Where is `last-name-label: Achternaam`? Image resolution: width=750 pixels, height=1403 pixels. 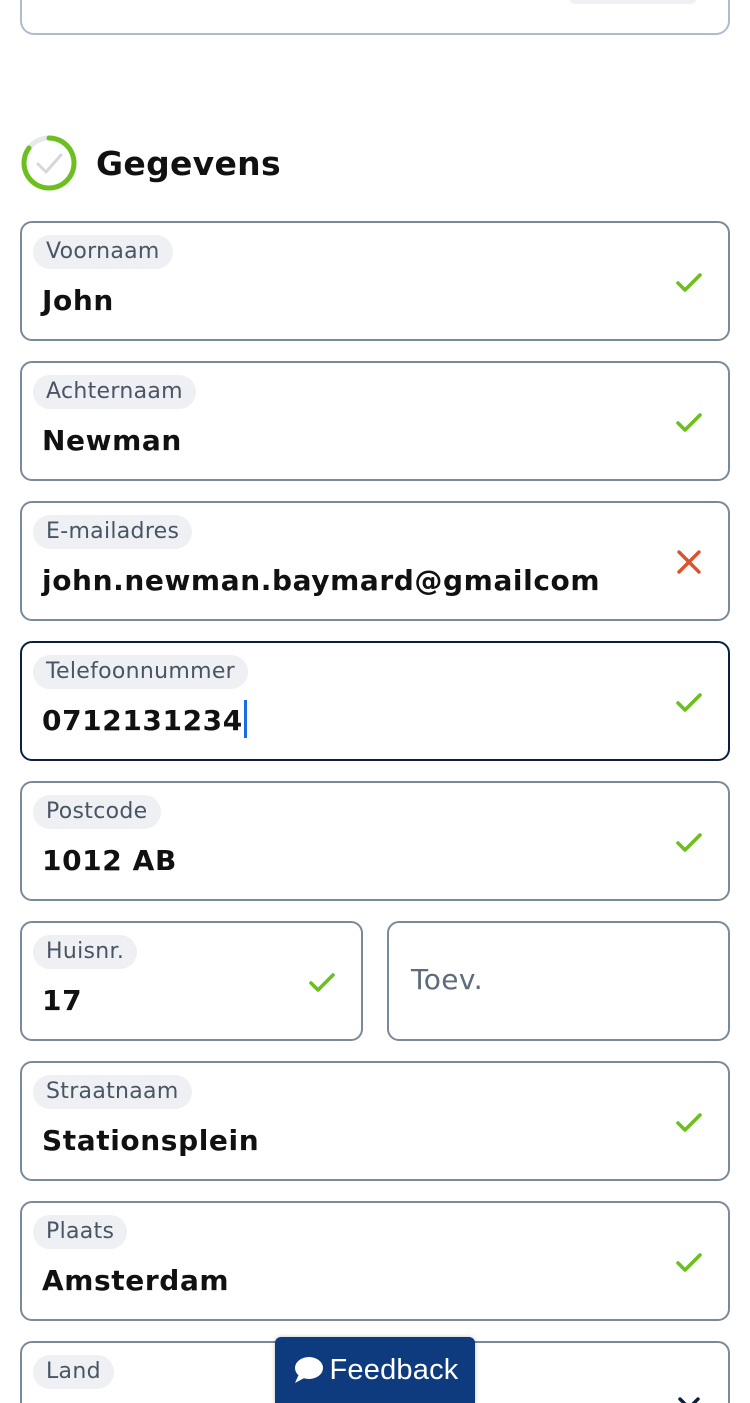 last-name-label: Achternaam is located at coordinates (114, 392).